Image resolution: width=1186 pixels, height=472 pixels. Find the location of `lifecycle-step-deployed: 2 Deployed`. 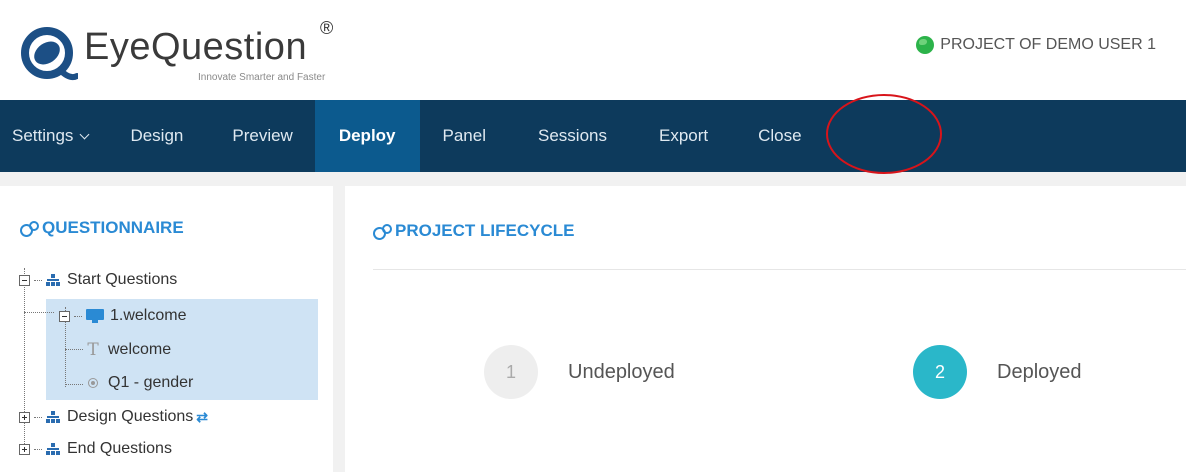

lifecycle-step-deployed: 2 Deployed is located at coordinates (997, 372).